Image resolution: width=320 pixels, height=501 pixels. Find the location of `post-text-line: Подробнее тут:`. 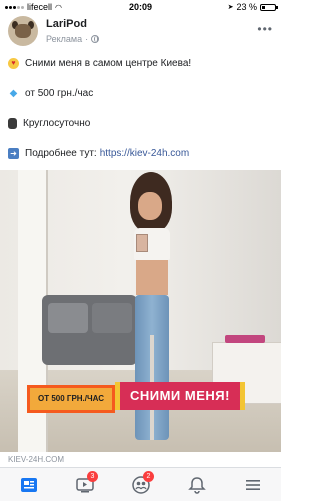

post-text-line: Подробнее тут: is located at coordinates (61, 153).